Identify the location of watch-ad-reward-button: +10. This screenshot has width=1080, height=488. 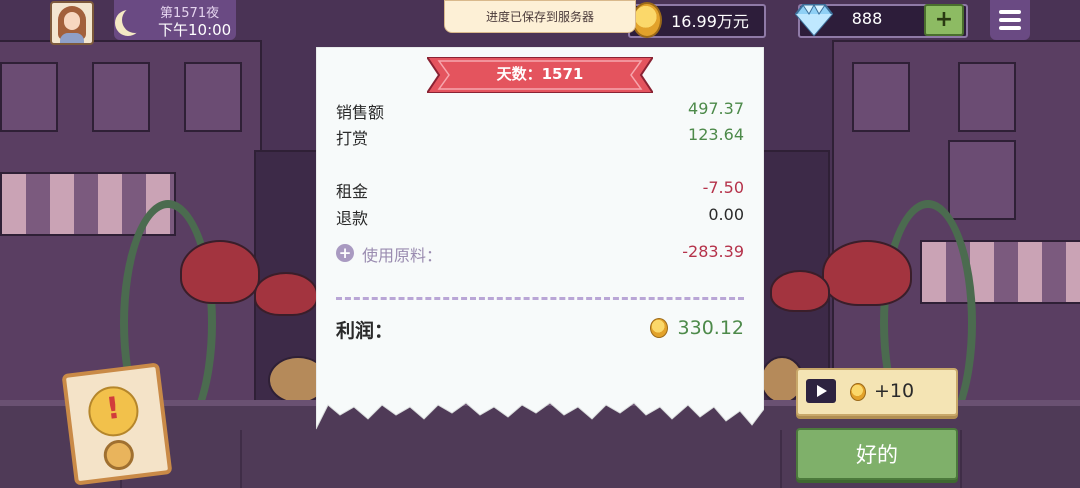
(877, 392).